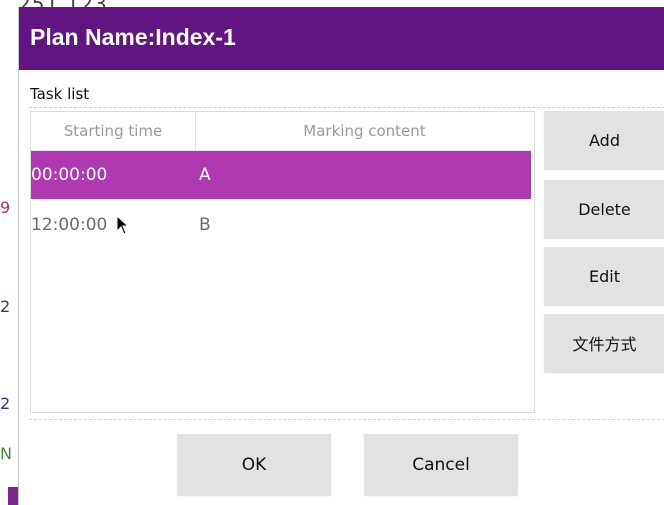 The width and height of the screenshot is (664, 505). What do you see at coordinates (281, 175) in the screenshot?
I see `table-row: 00:00:00 A` at bounding box center [281, 175].